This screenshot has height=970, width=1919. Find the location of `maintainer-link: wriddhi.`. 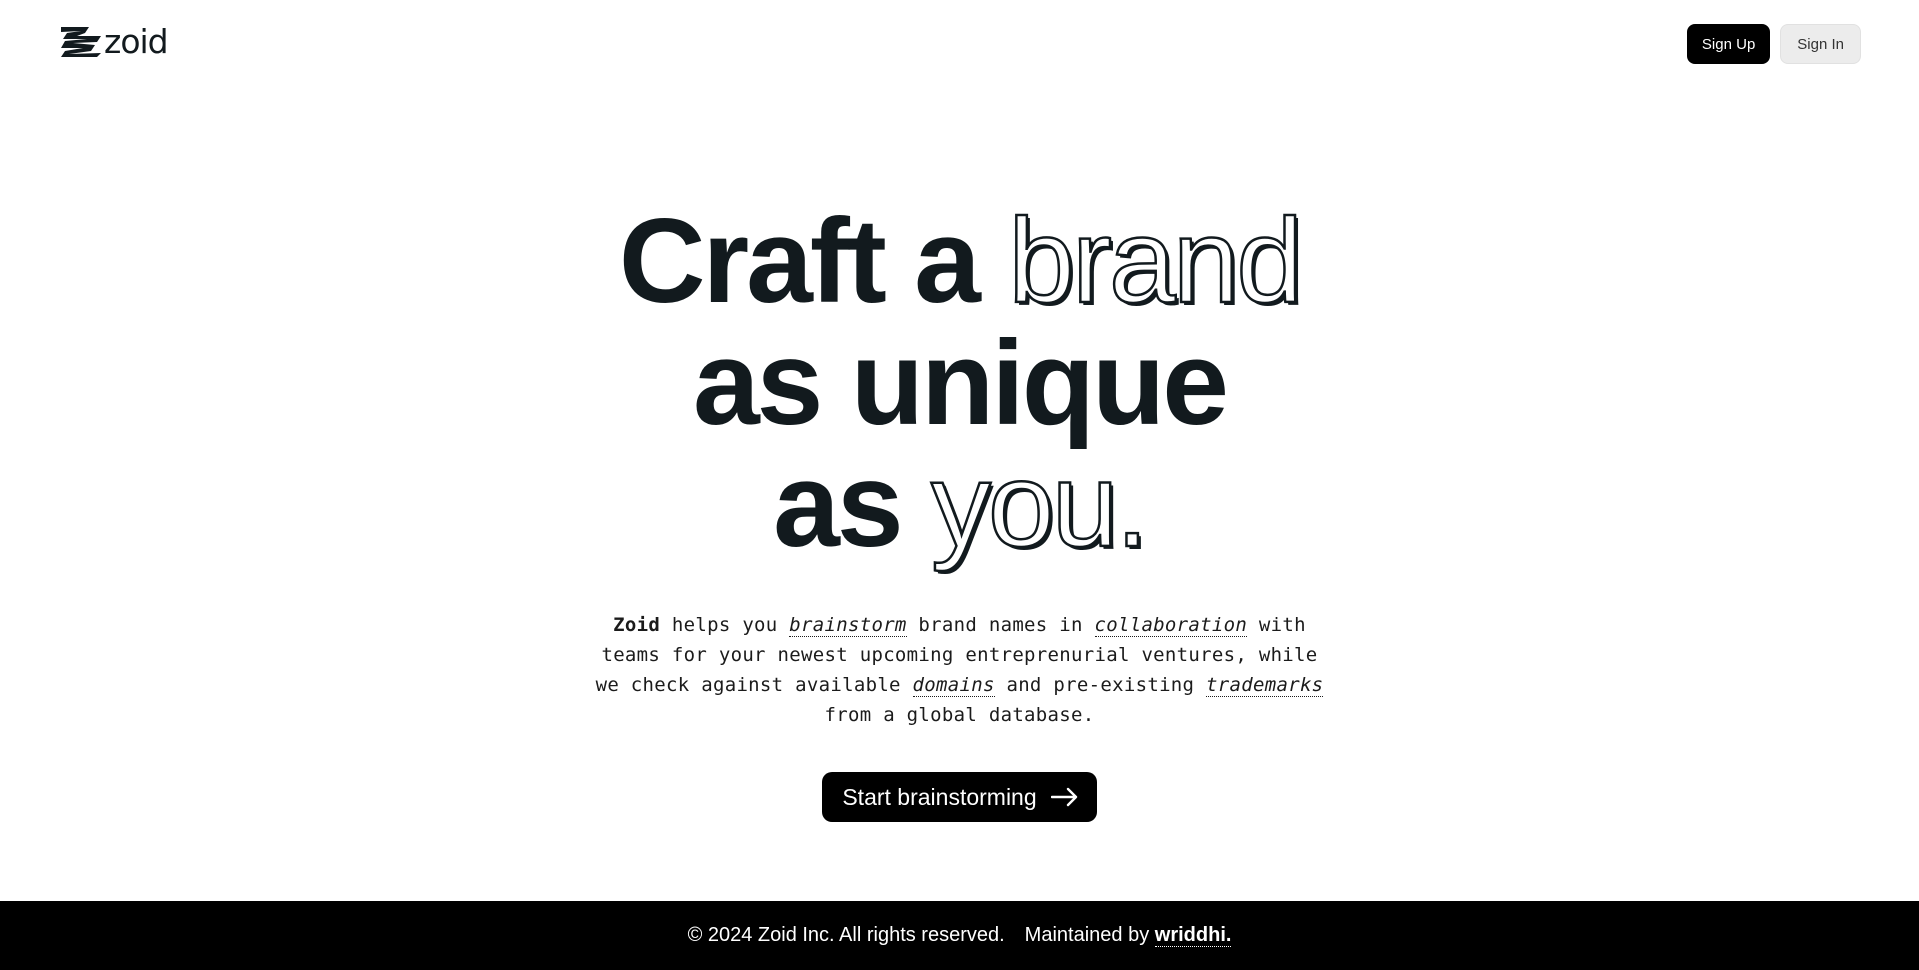

maintainer-link: wriddhi. is located at coordinates (1193, 935).